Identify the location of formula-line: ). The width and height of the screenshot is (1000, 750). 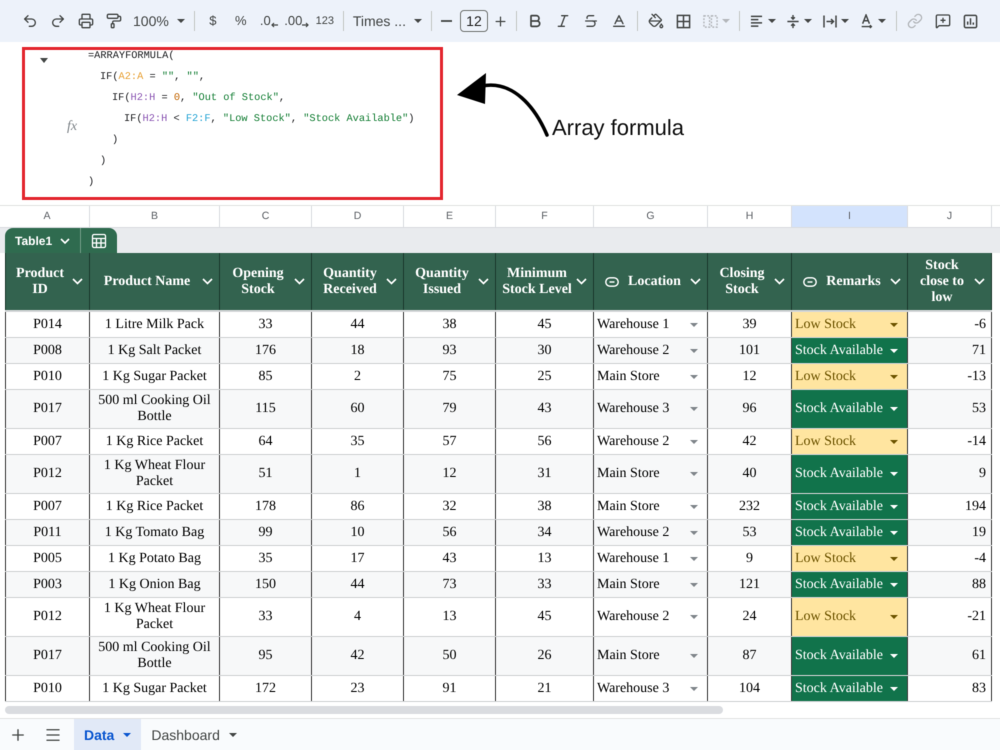
(115, 141).